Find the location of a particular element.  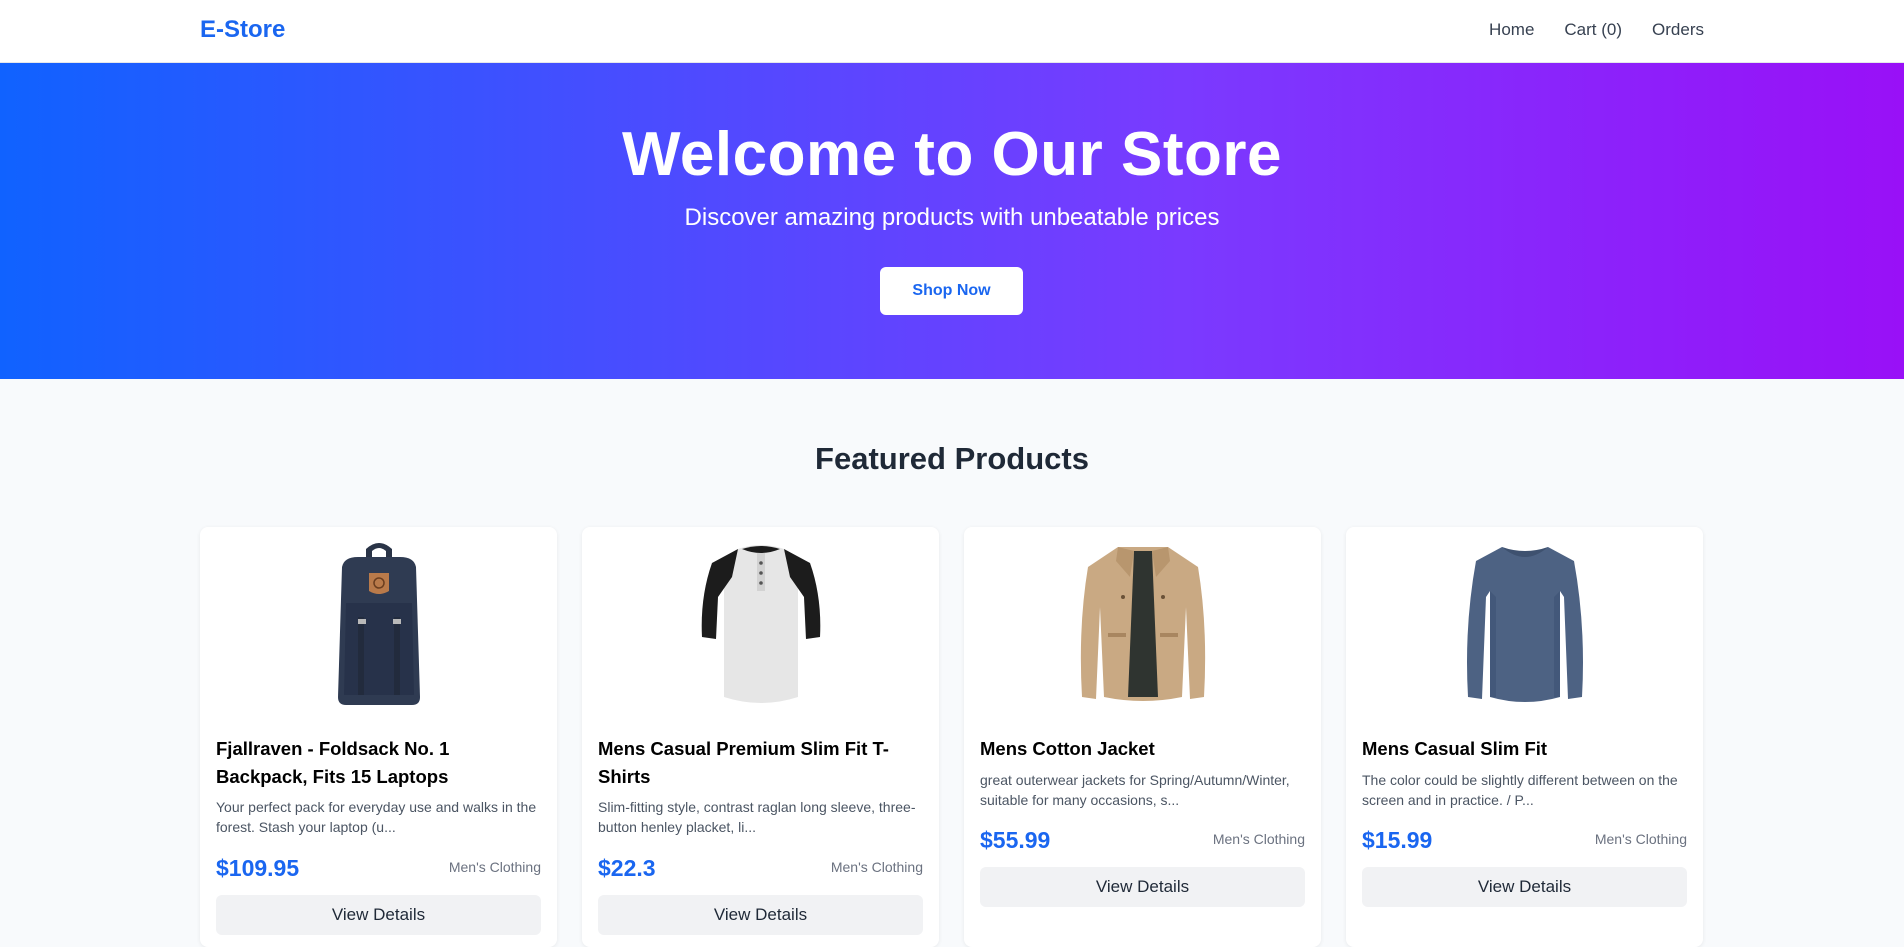

product-price: $15.99 is located at coordinates (1397, 840).